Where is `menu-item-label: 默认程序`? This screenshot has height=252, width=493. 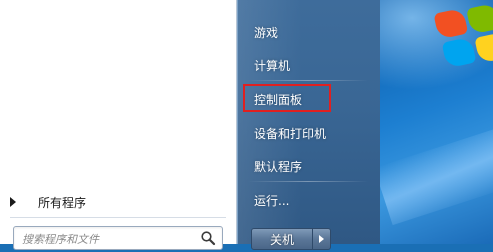 menu-item-label: 默认程序 is located at coordinates (278, 166).